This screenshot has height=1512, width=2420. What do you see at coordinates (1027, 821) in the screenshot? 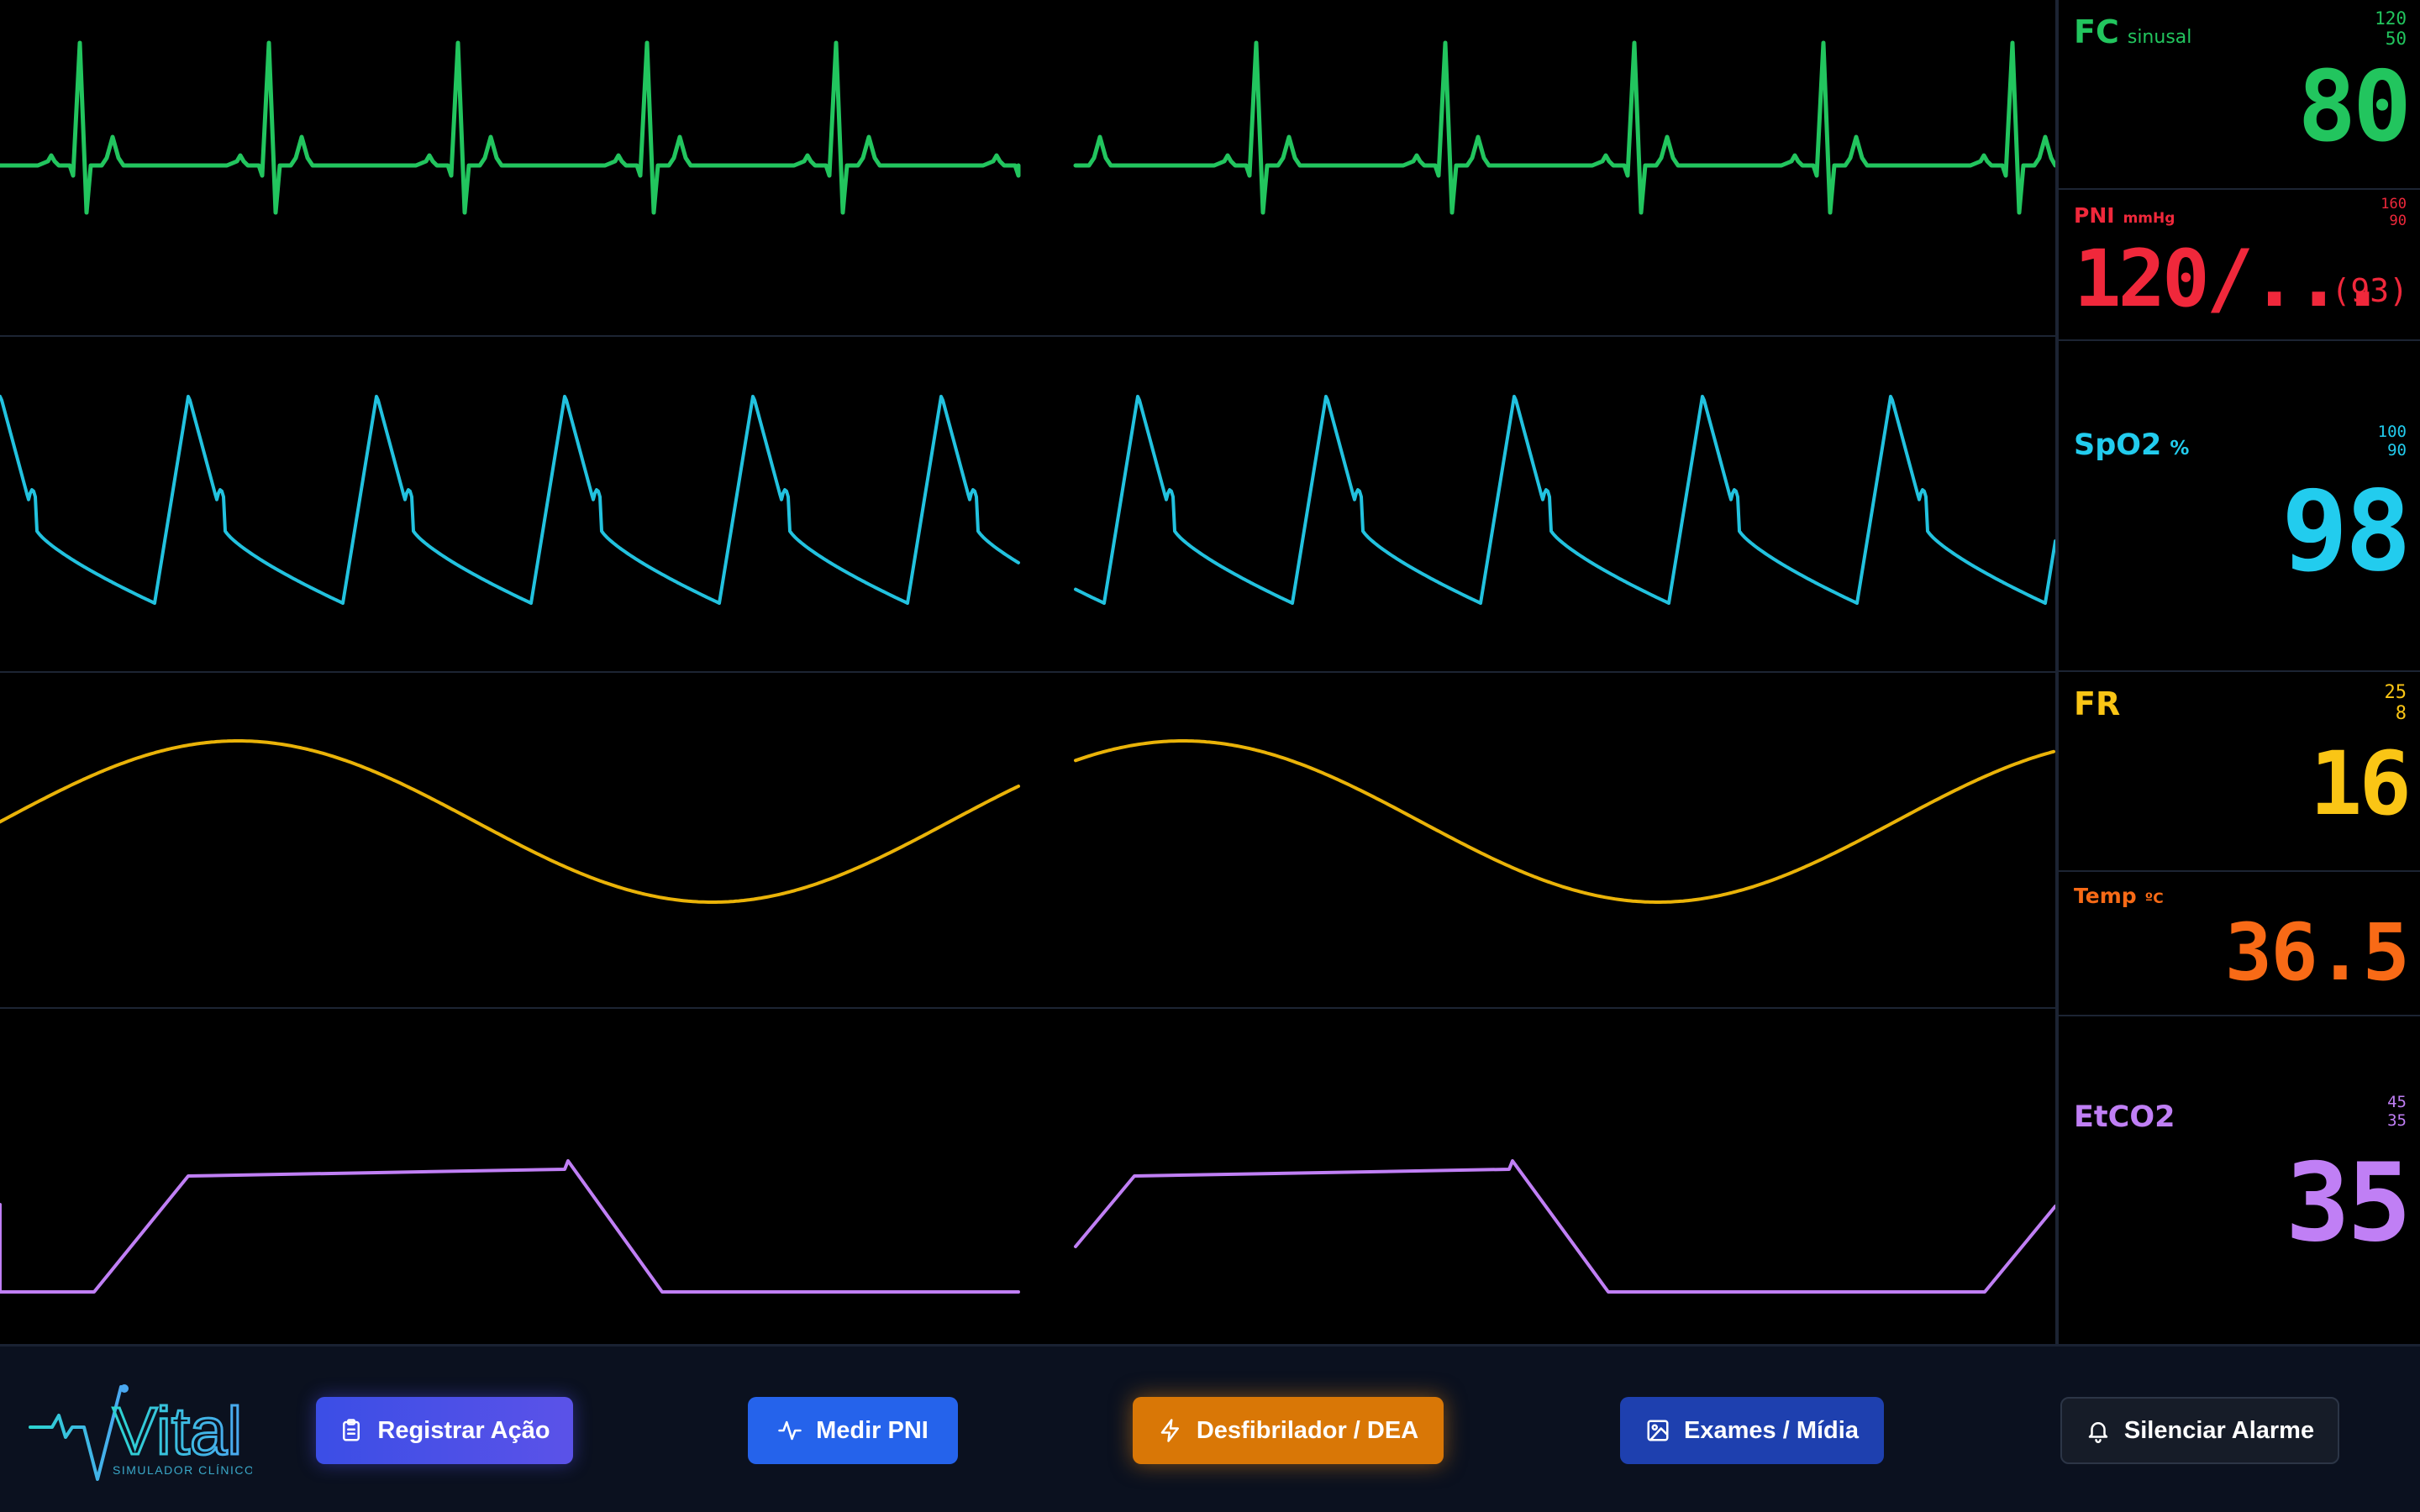
I see `respiration-waveform` at bounding box center [1027, 821].